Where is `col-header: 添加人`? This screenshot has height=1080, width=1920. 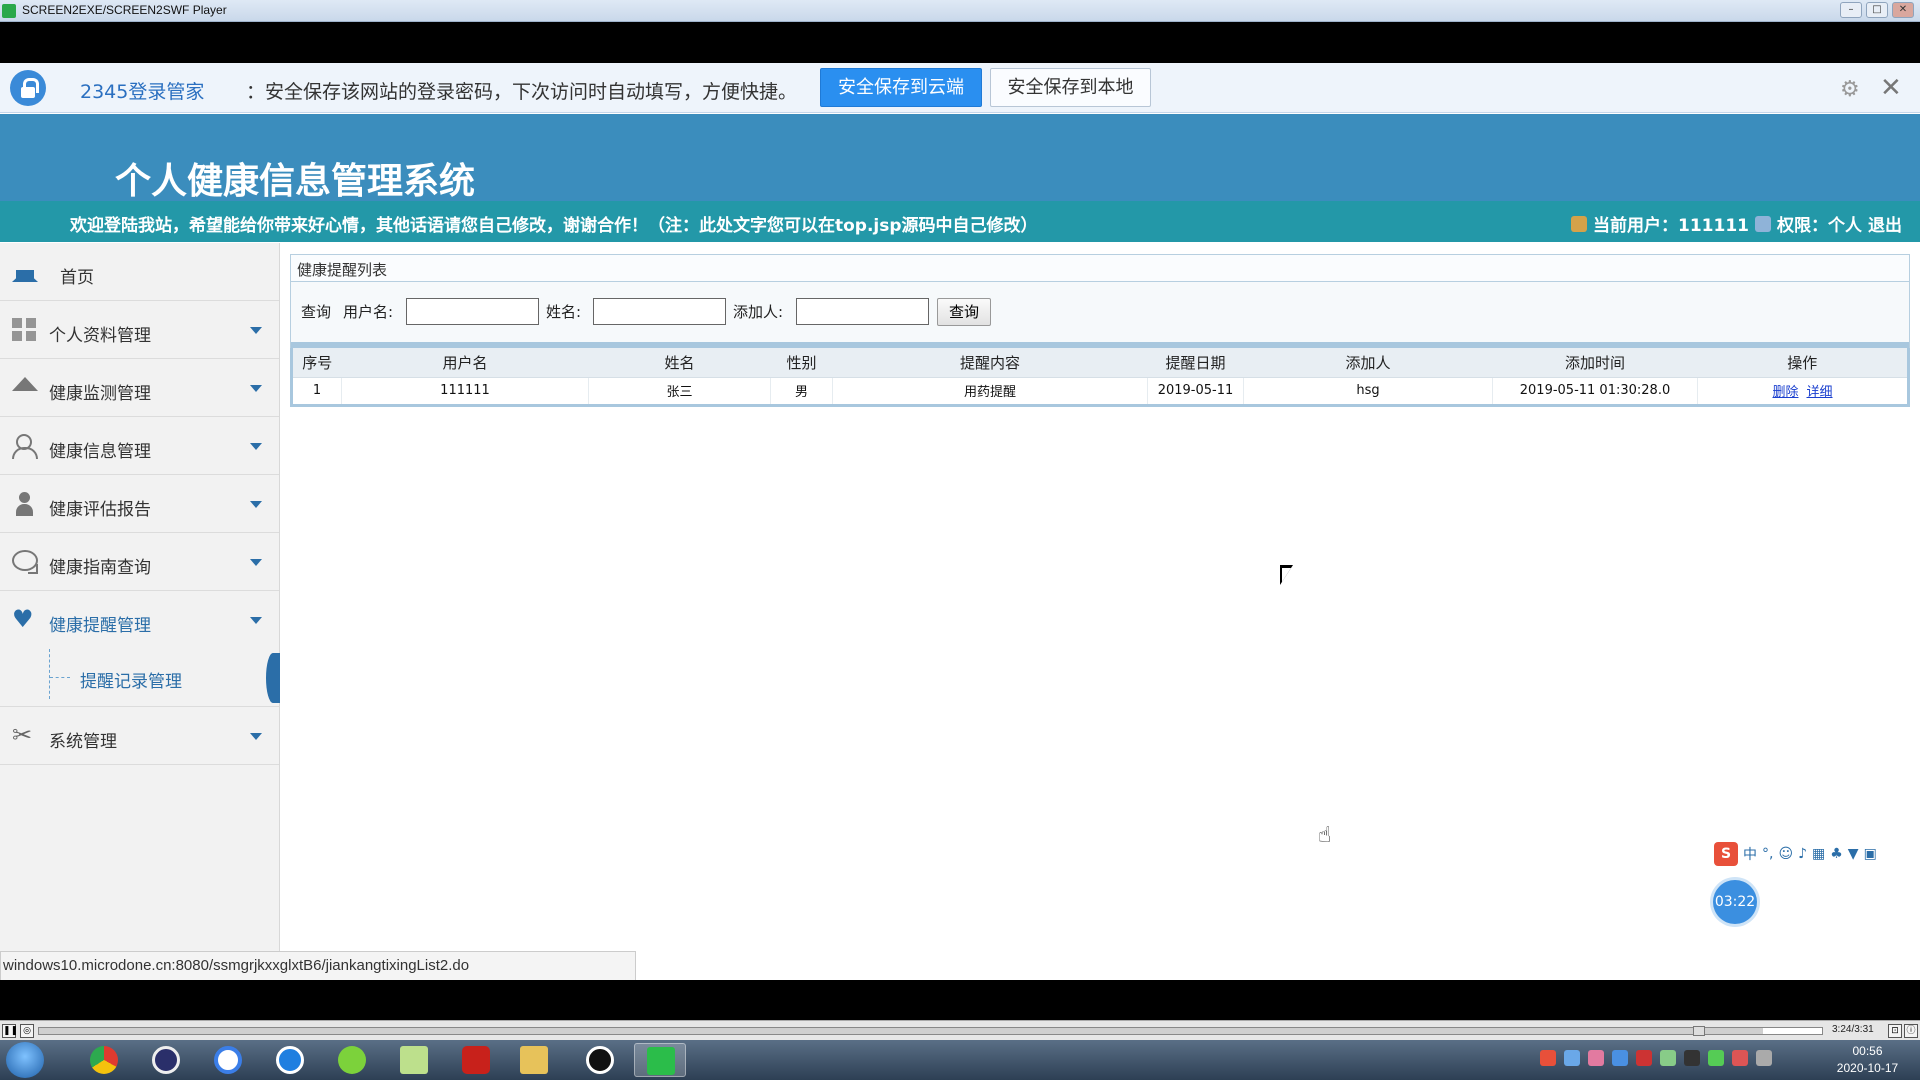
col-header: 添加人 is located at coordinates (1368, 363).